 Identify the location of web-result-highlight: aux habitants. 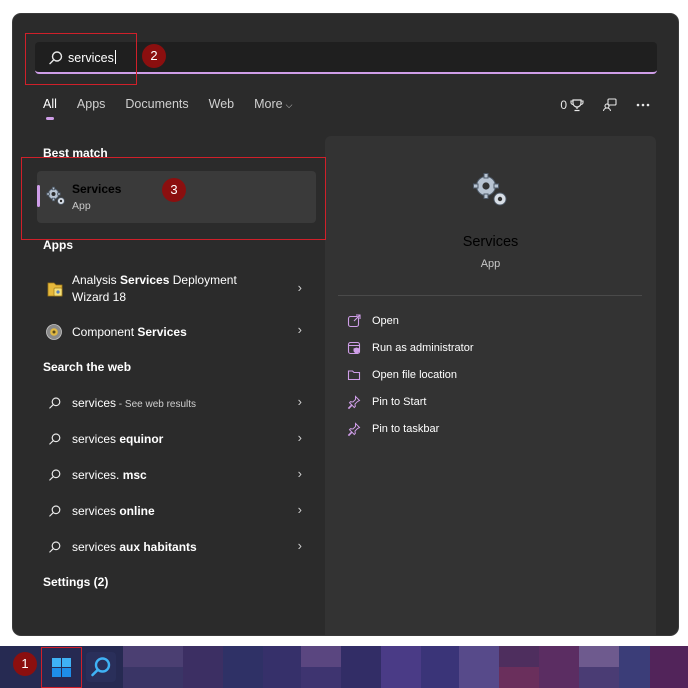
(158, 547).